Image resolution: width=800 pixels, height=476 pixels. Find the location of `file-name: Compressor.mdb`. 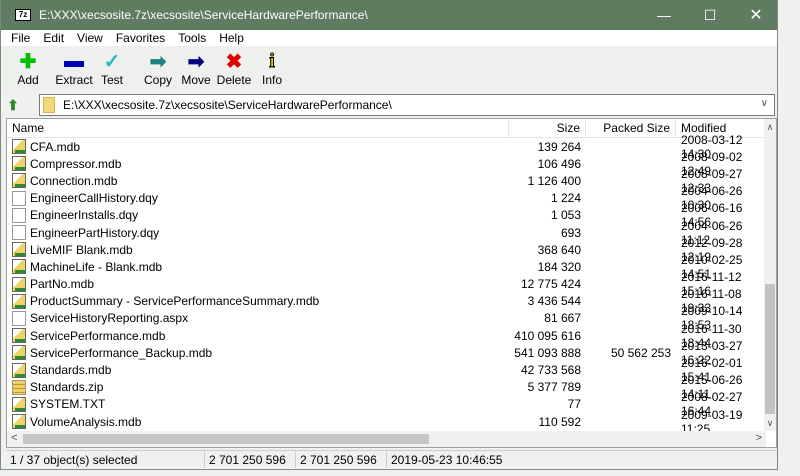

file-name: Compressor.mdb is located at coordinates (76, 163).